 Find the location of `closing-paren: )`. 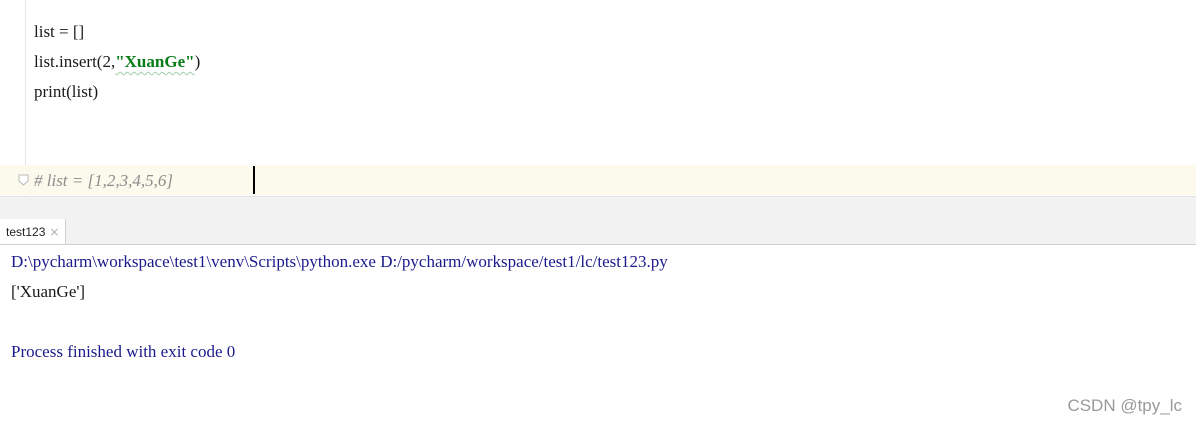

closing-paren: ) is located at coordinates (197, 61).